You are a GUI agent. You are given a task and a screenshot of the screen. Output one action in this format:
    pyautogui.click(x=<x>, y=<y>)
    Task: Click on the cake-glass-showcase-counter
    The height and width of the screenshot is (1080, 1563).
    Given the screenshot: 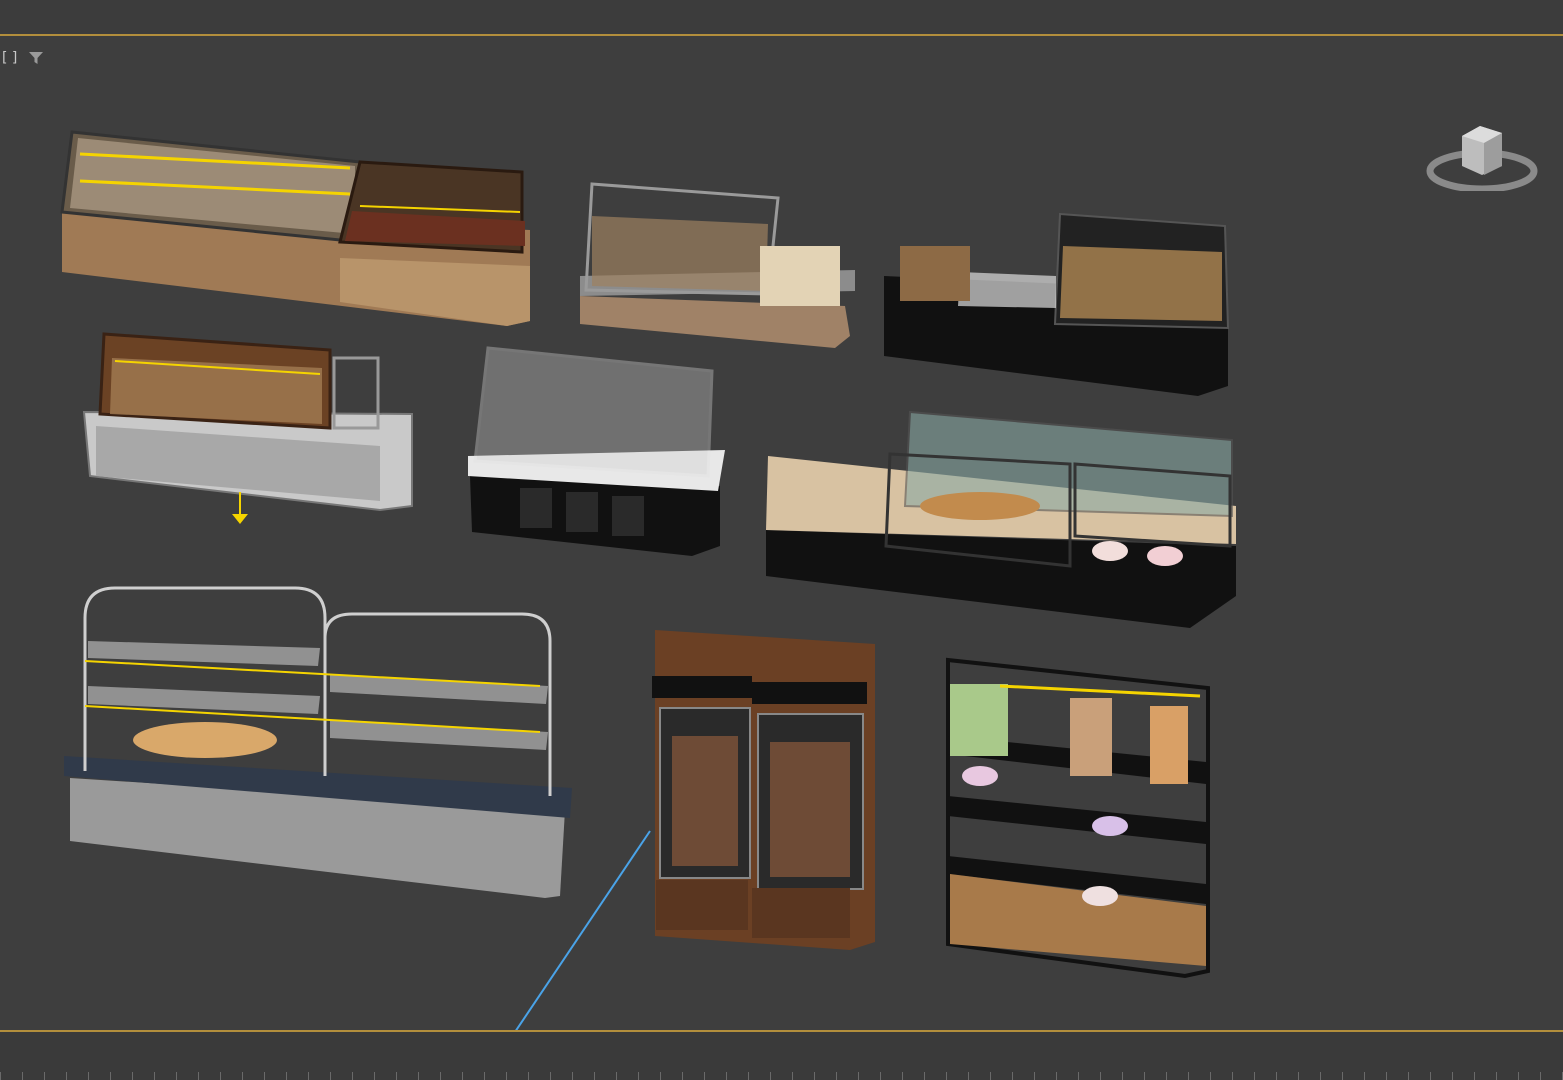 What is the action you would take?
    pyautogui.click(x=1001, y=519)
    